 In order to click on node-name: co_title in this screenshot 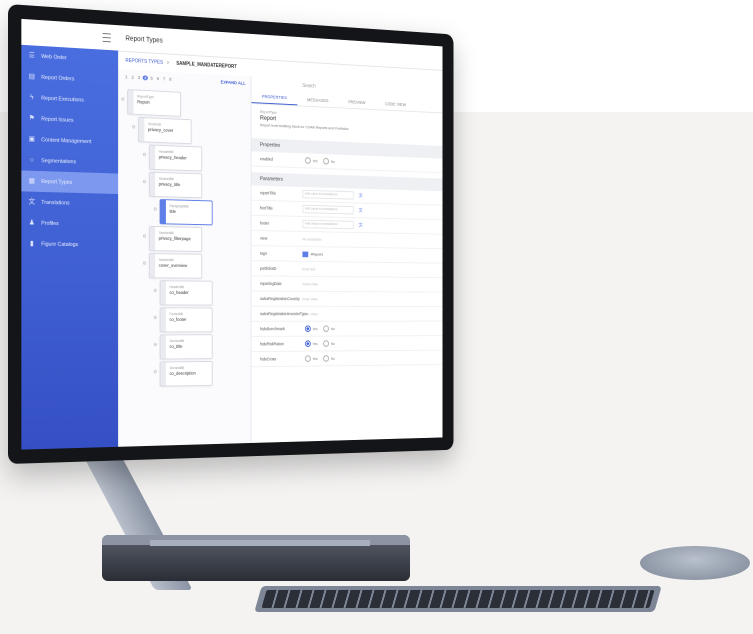, I will do `click(176, 346)`.